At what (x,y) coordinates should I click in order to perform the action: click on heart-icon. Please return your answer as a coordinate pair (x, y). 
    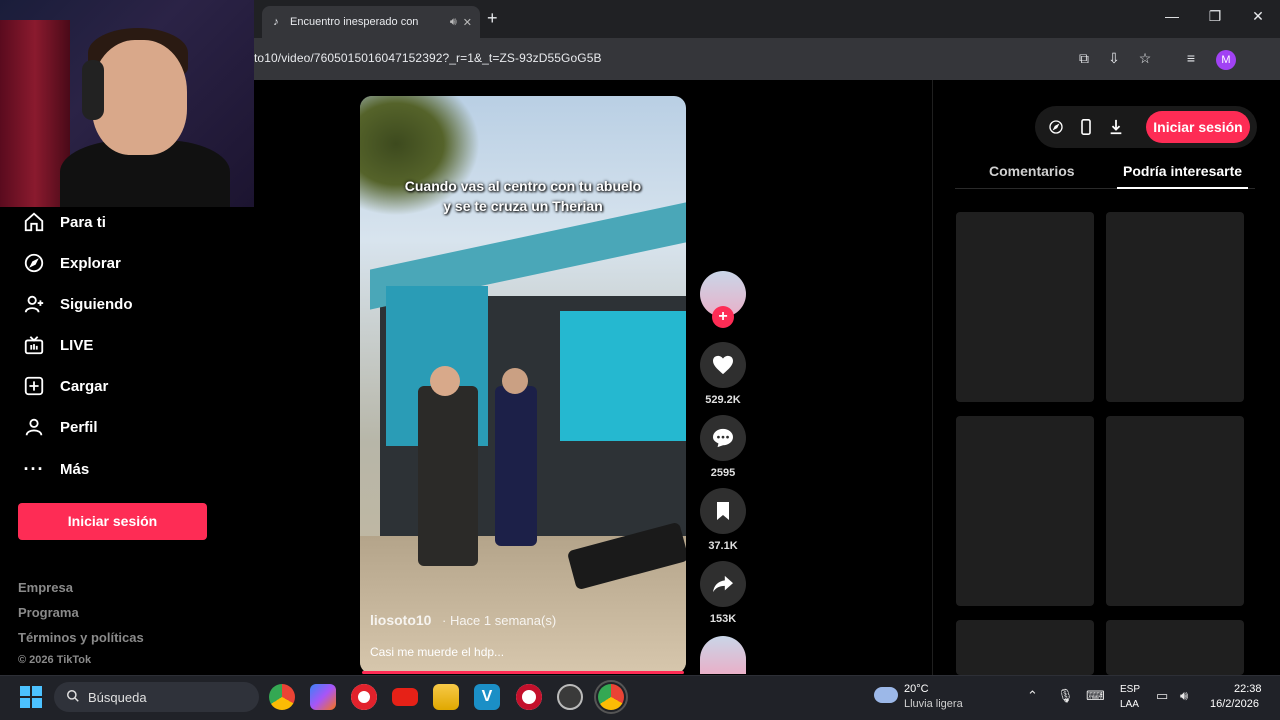
    Looking at the image, I should click on (723, 365).